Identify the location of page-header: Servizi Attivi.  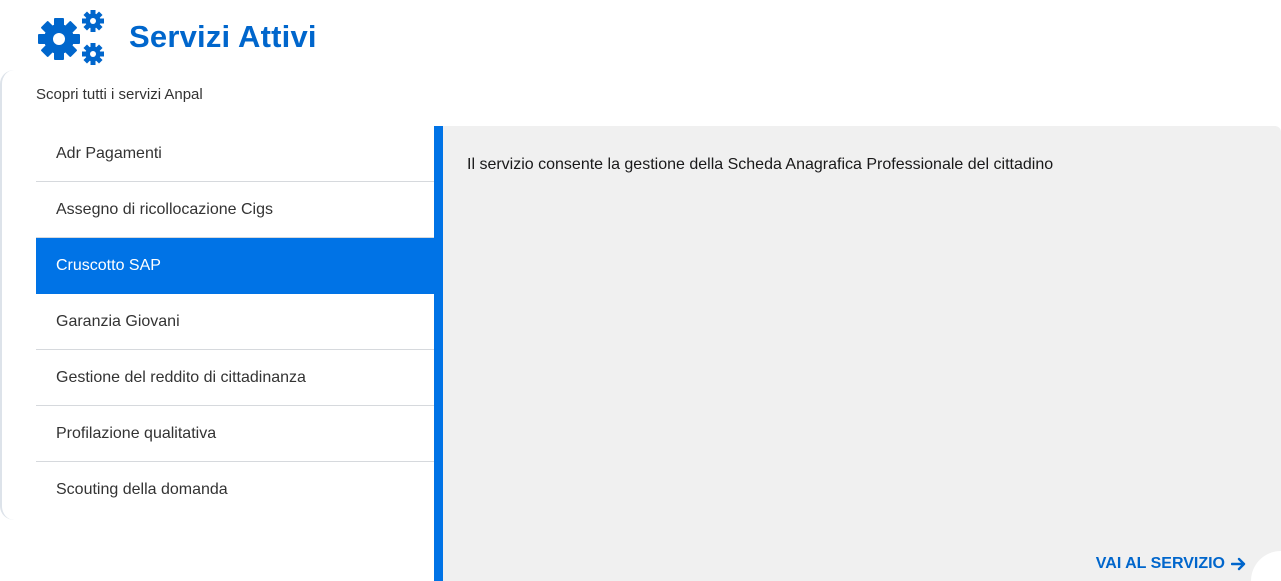
(176, 37).